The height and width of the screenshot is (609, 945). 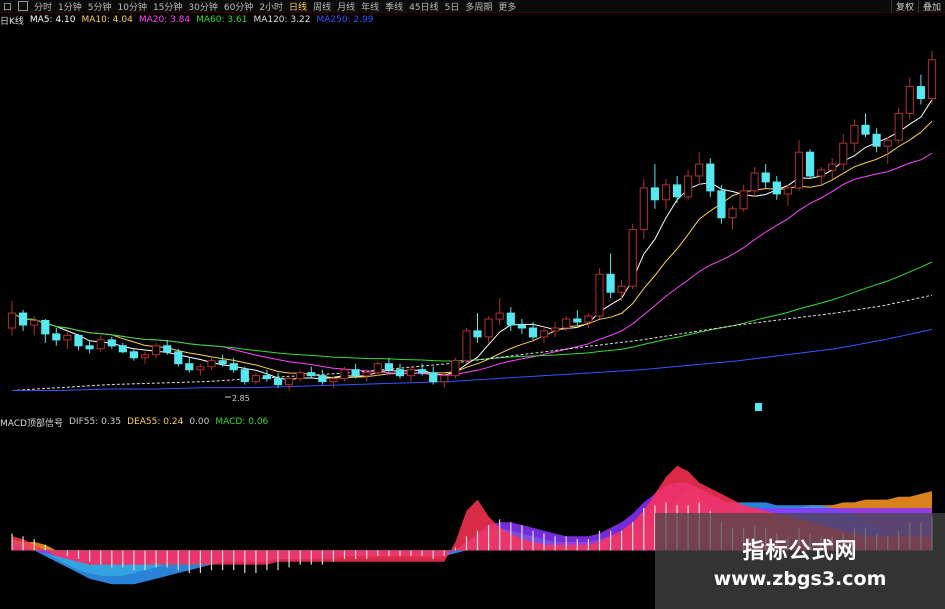 I want to click on watermark: 指标公式网 www.zbgs3.com, so click(x=800, y=561).